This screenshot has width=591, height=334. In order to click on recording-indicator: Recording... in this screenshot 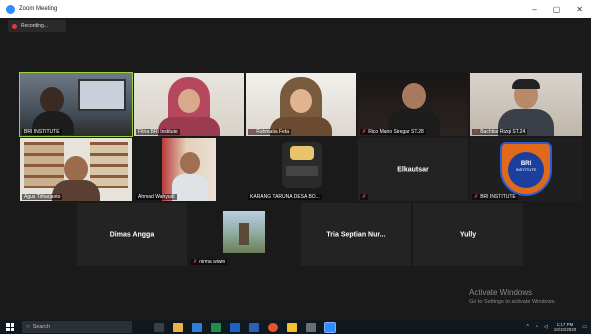, I will do `click(37, 26)`.